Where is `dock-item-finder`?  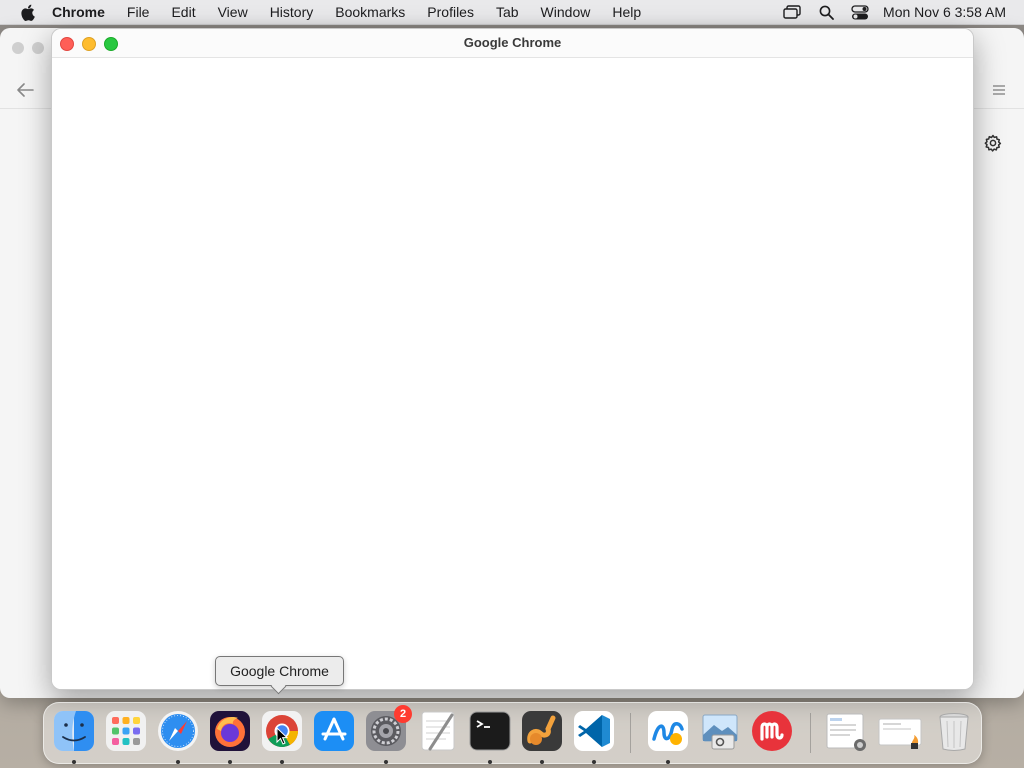 dock-item-finder is located at coordinates (74, 736).